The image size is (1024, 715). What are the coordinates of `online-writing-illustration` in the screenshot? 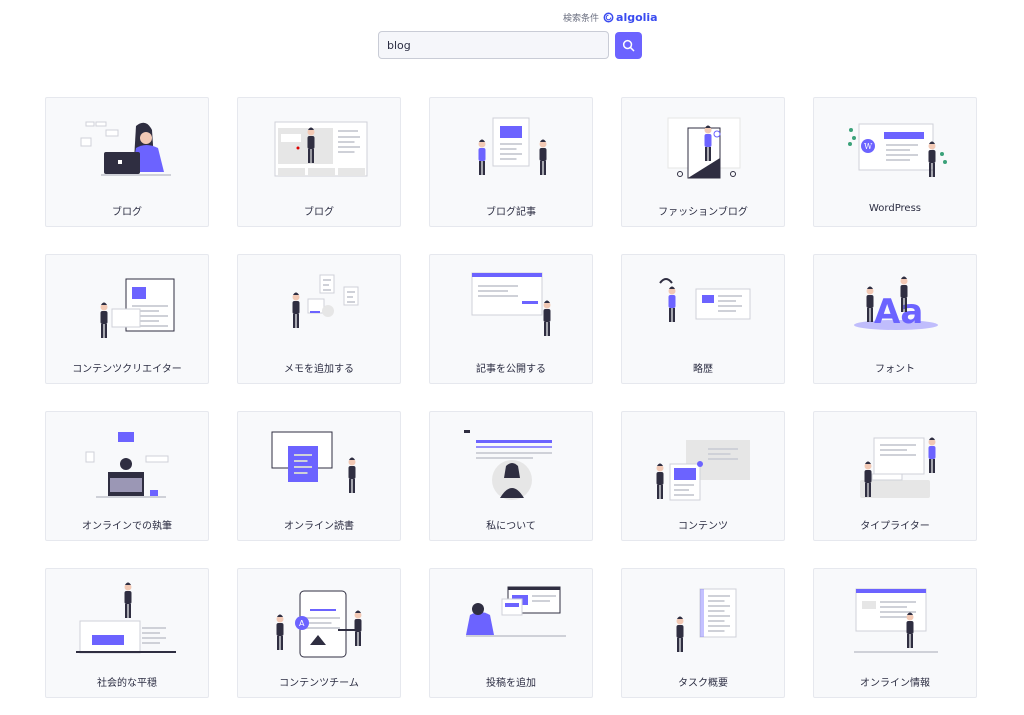 It's located at (127, 465).